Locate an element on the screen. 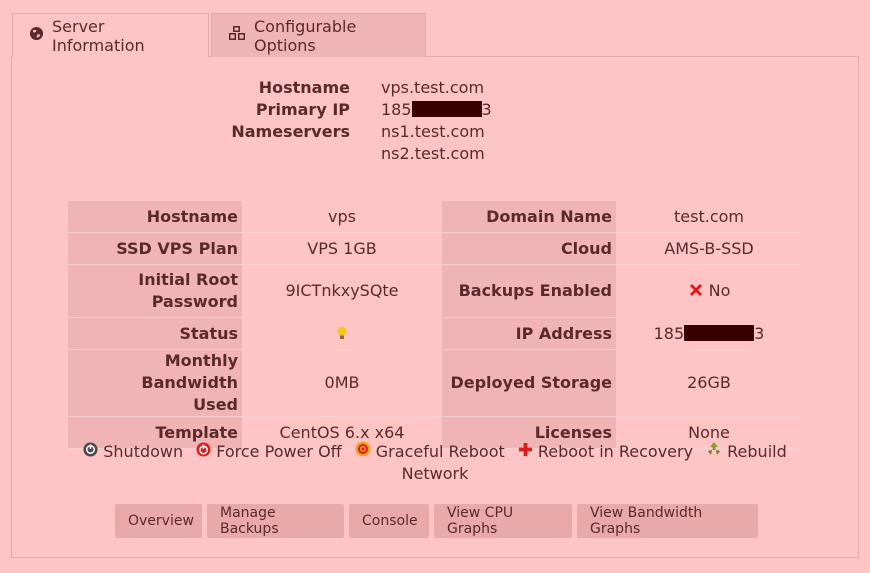 This screenshot has height=573, width=870. label-line: Used is located at coordinates (215, 404).